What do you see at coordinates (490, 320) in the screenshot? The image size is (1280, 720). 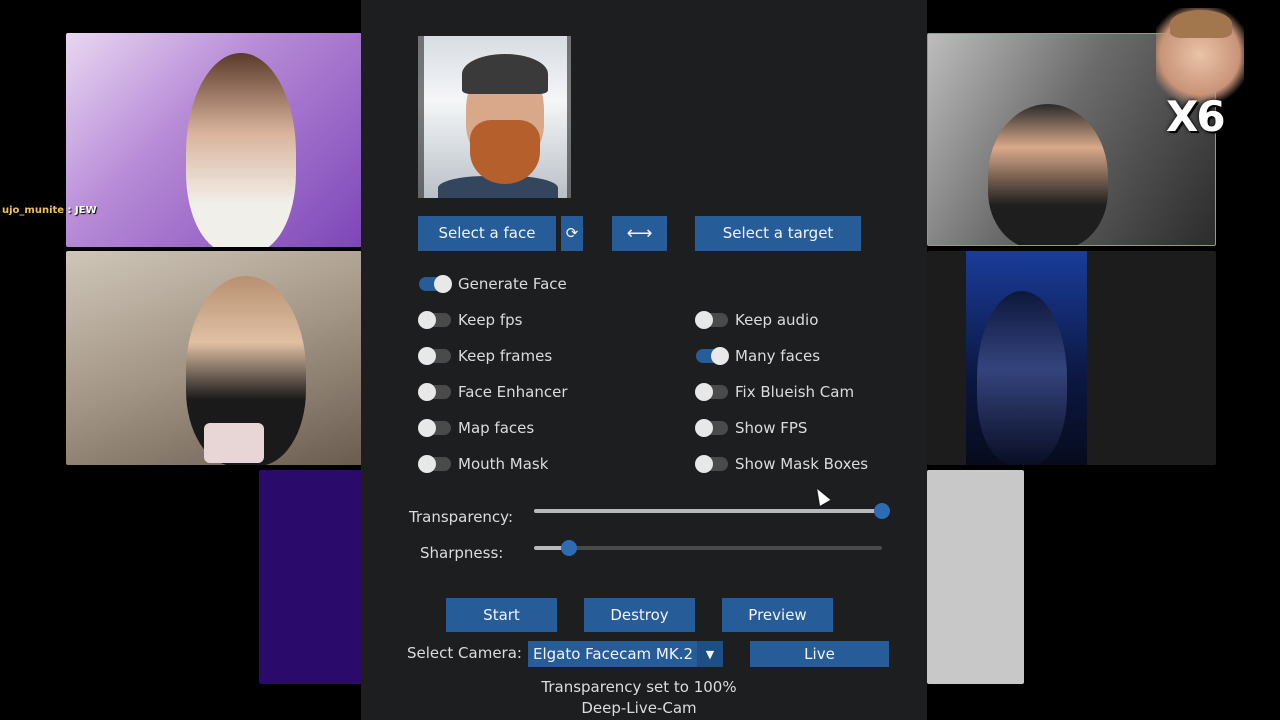 I see `toggle-label: Keep fps` at bounding box center [490, 320].